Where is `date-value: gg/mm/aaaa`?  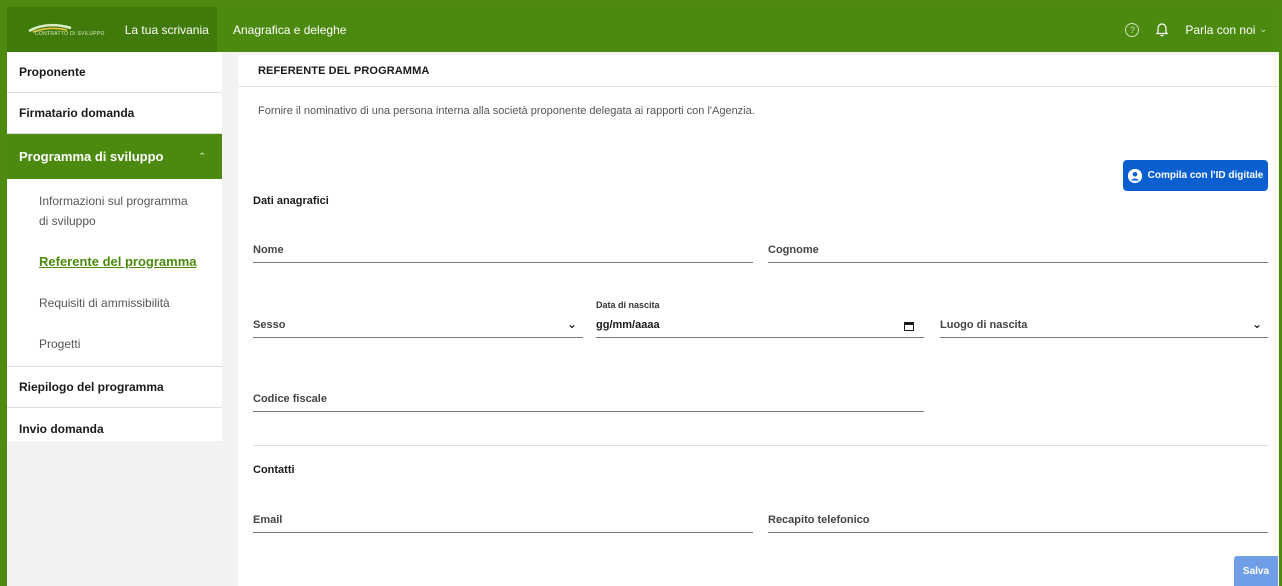 date-value: gg/mm/aaaa is located at coordinates (628, 325).